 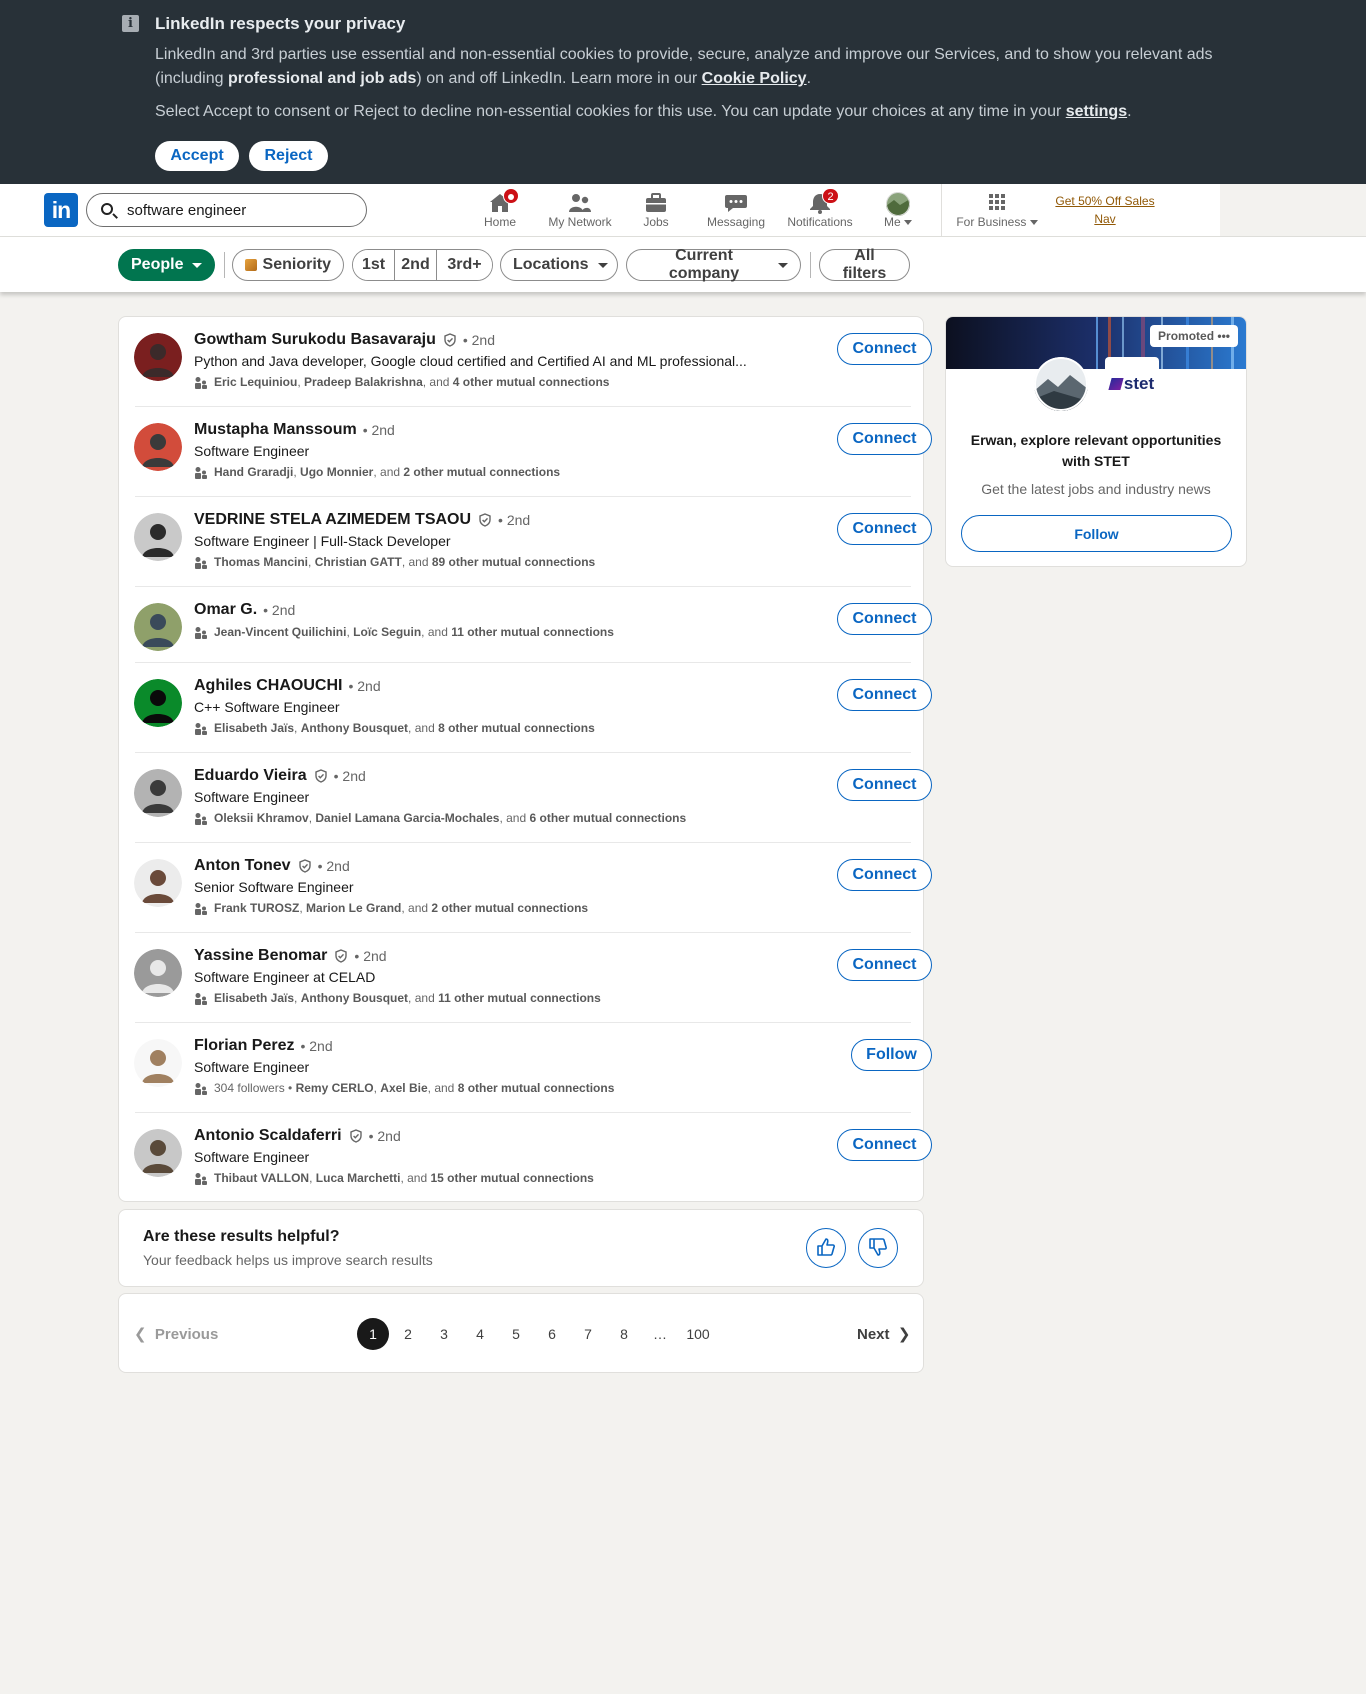 I want to click on nav-my-network: My Network, so click(x=580, y=212).